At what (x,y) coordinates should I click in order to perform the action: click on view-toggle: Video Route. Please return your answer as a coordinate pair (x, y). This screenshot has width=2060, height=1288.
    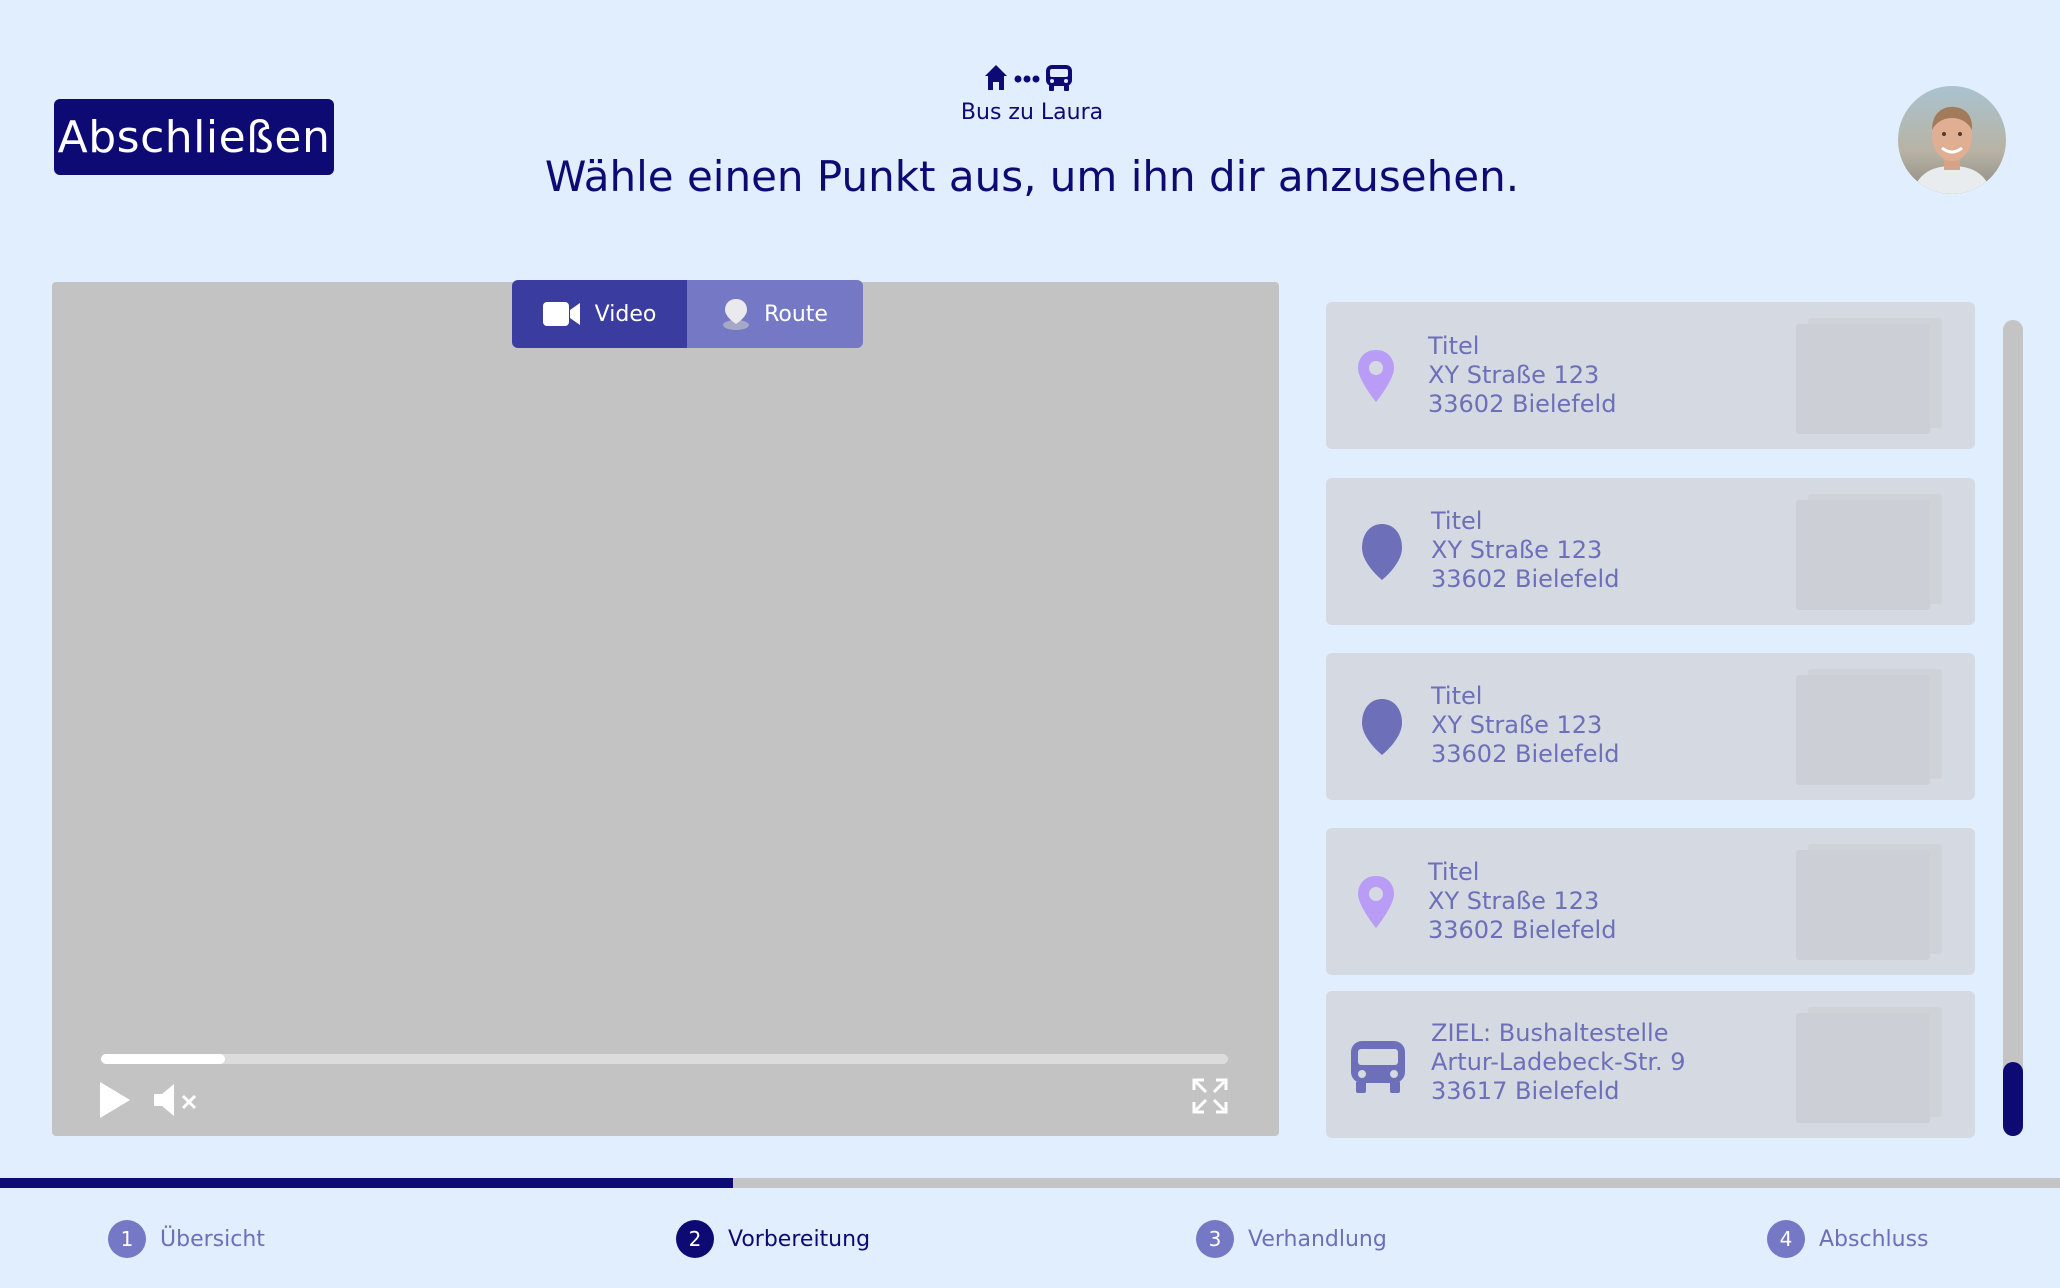
    Looking at the image, I should click on (687, 314).